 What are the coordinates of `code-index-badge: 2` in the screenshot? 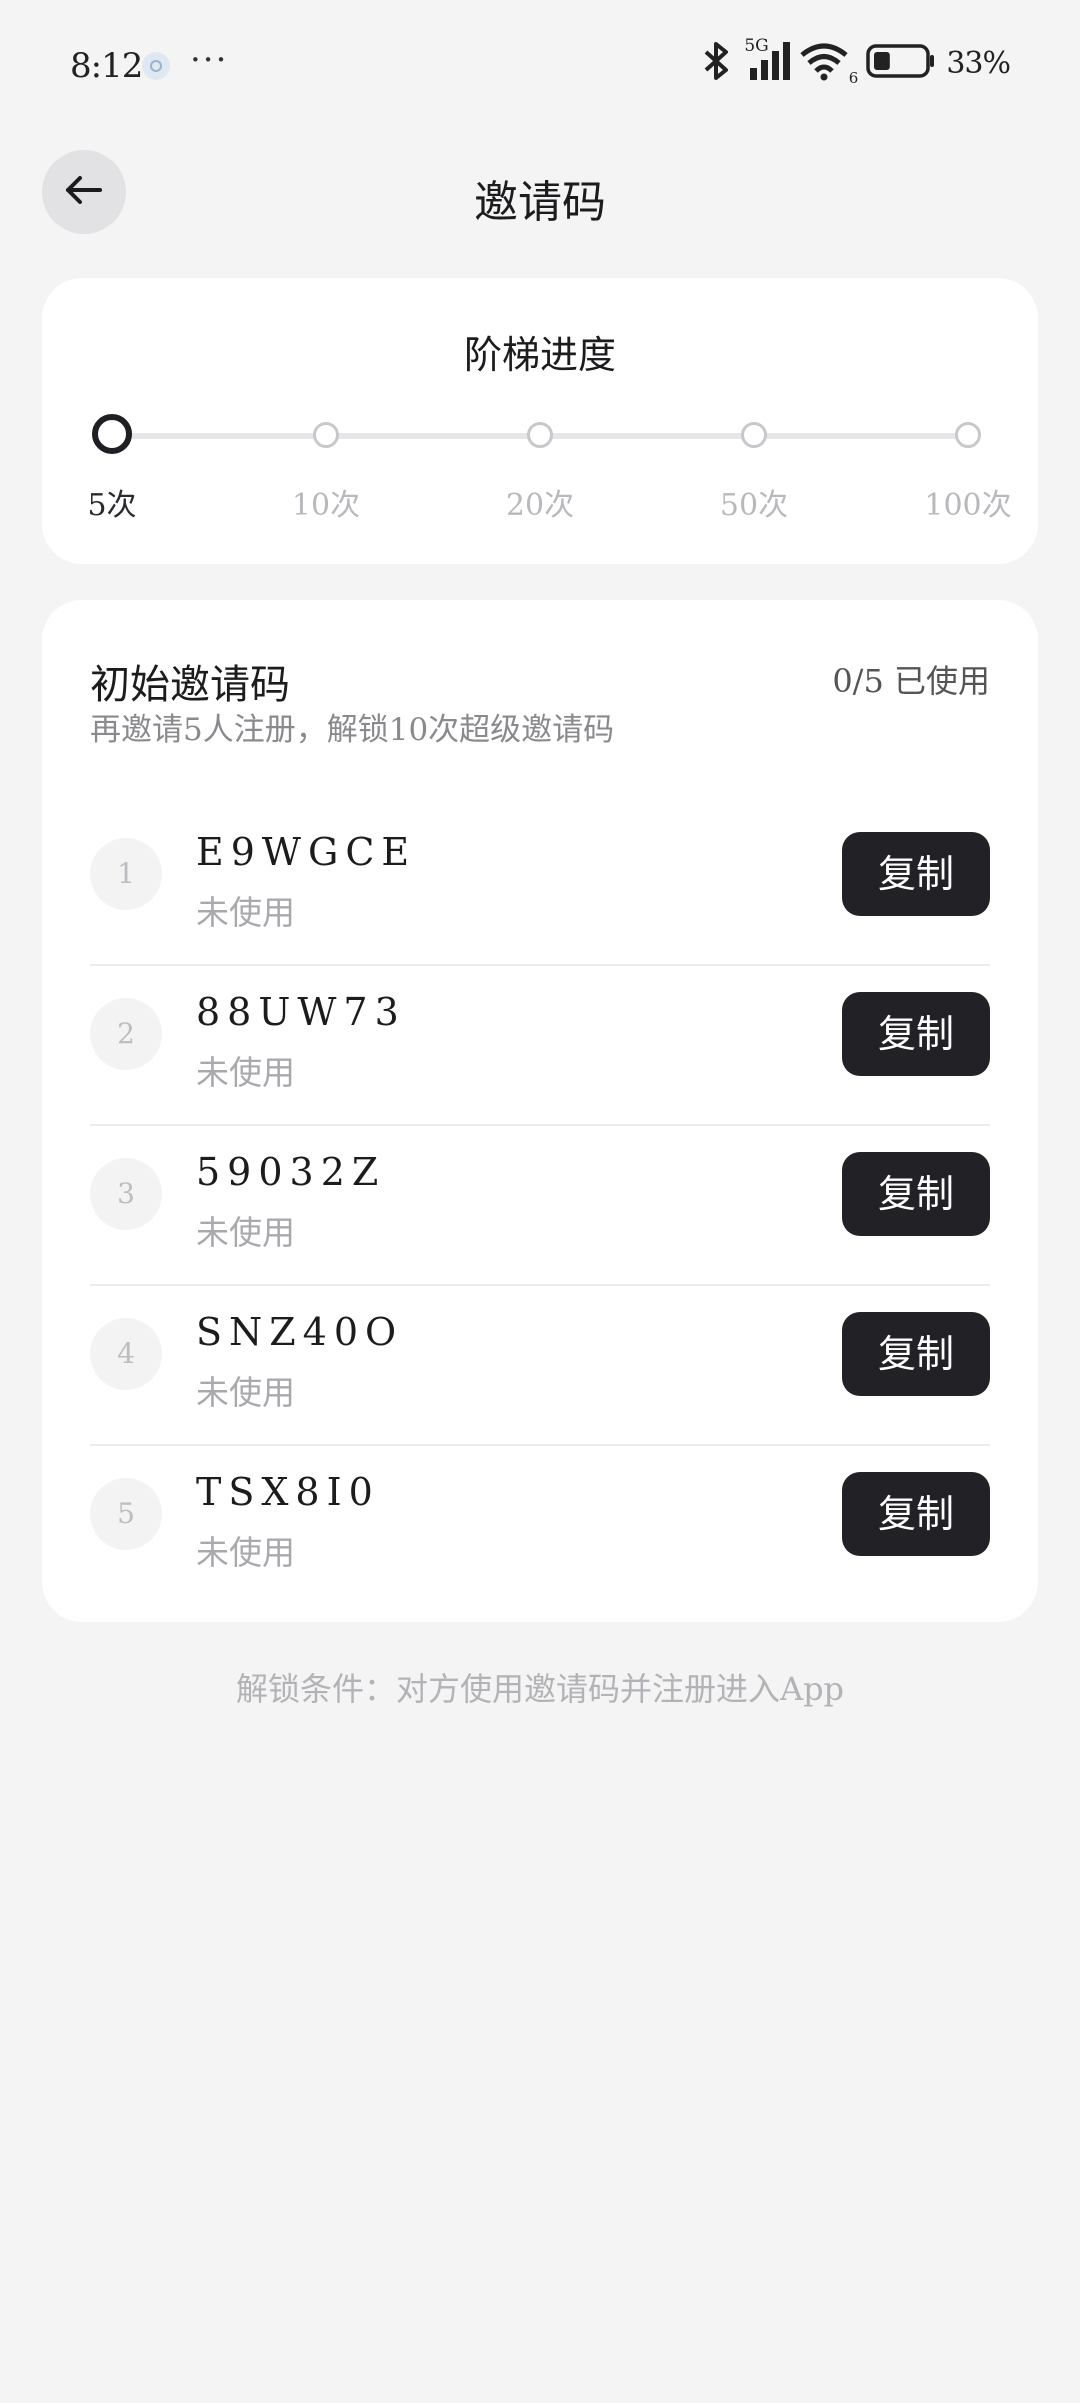 It's located at (126, 1034).